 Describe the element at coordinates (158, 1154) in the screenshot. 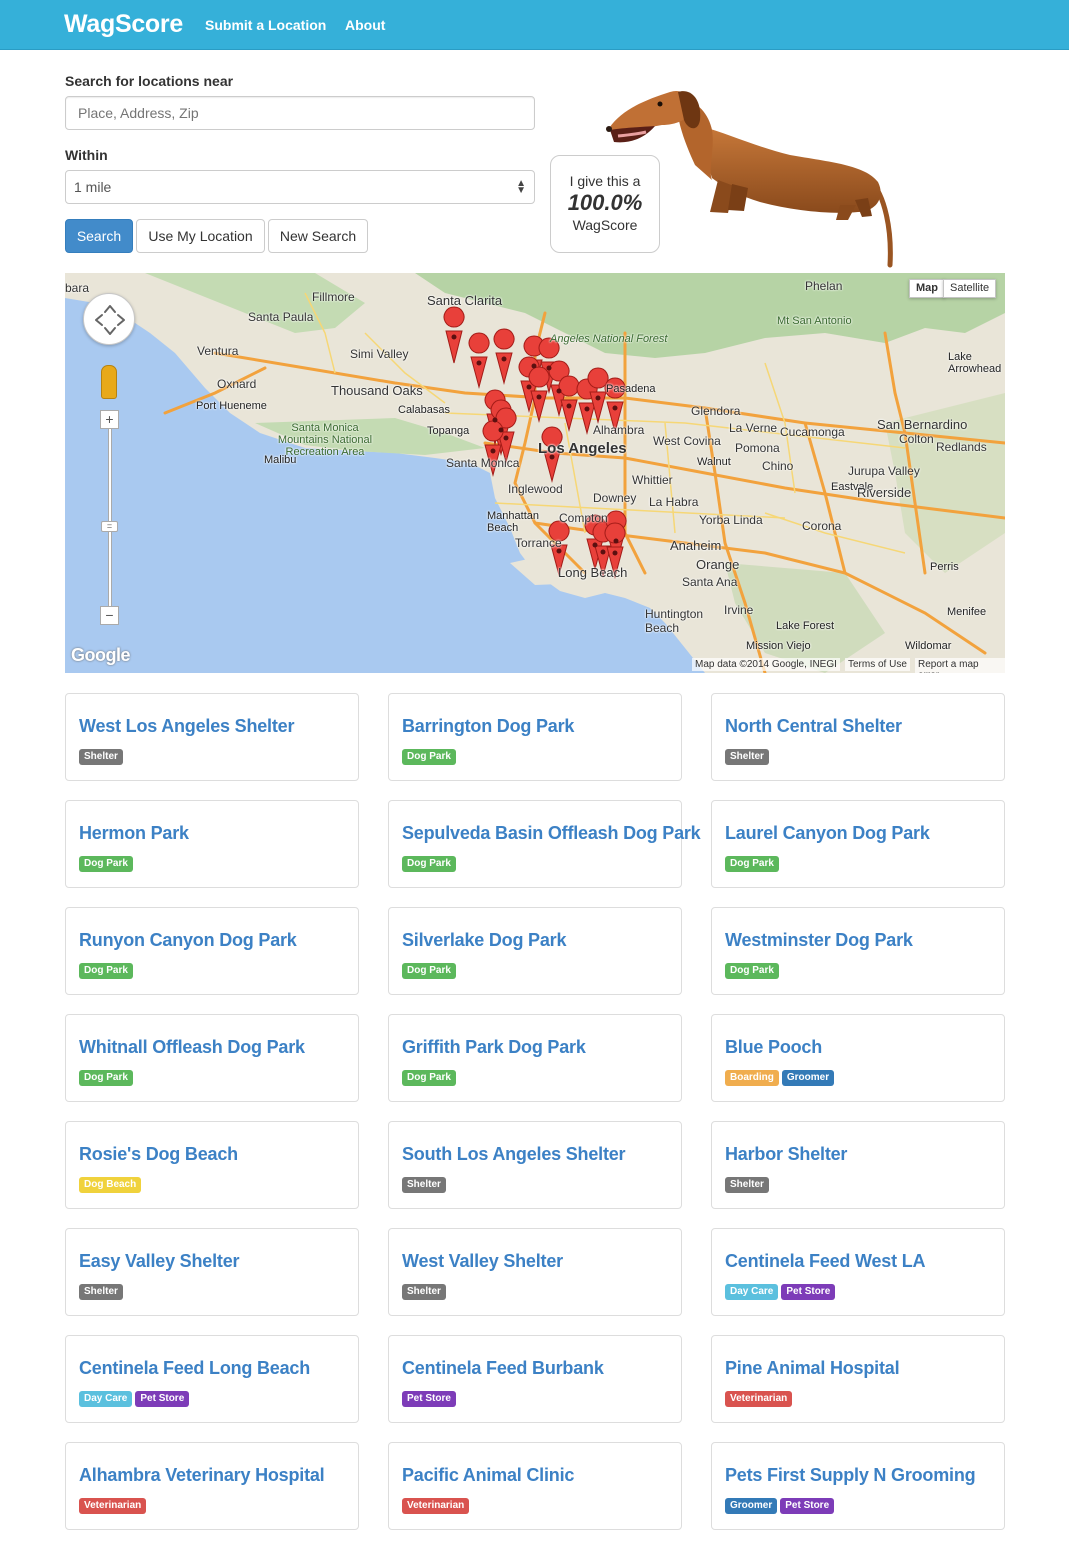

I see `location-name-link: Rosie's Dog Beach` at that location.